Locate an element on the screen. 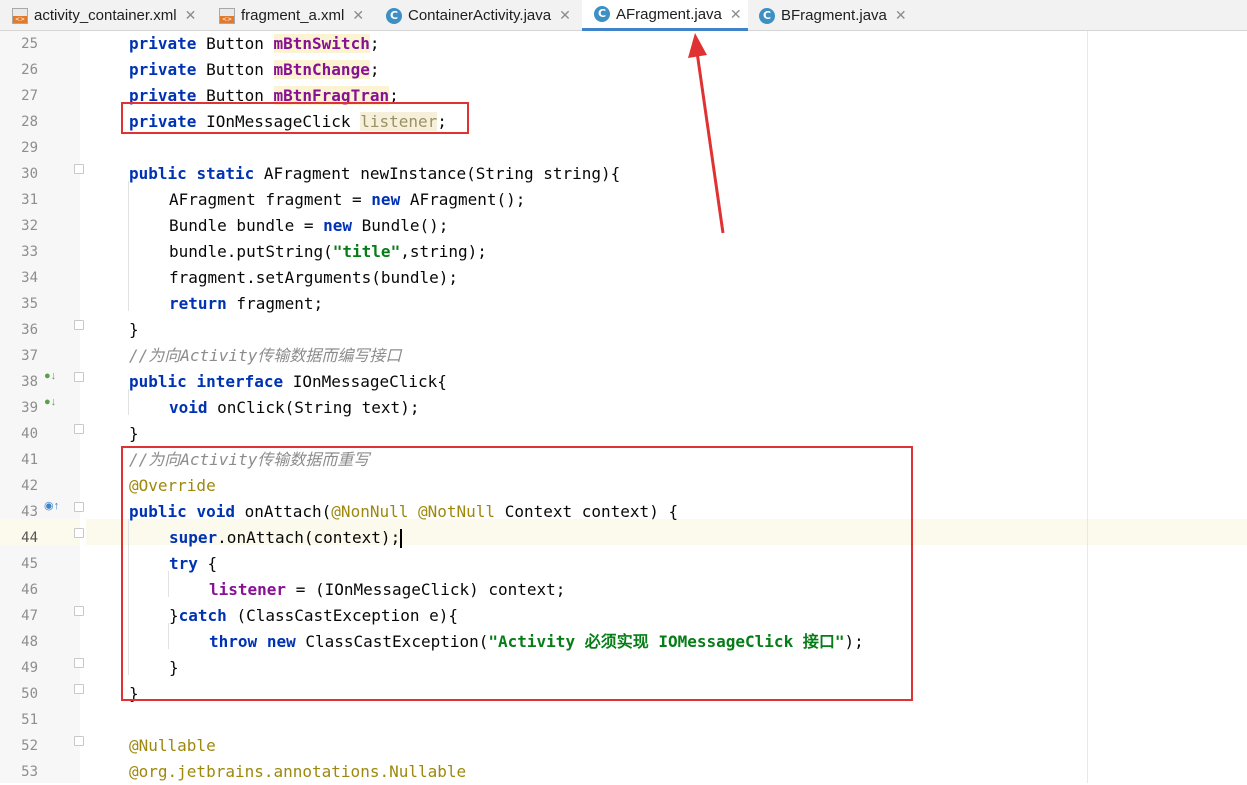  arrow-shaft is located at coordinates (710, 142).